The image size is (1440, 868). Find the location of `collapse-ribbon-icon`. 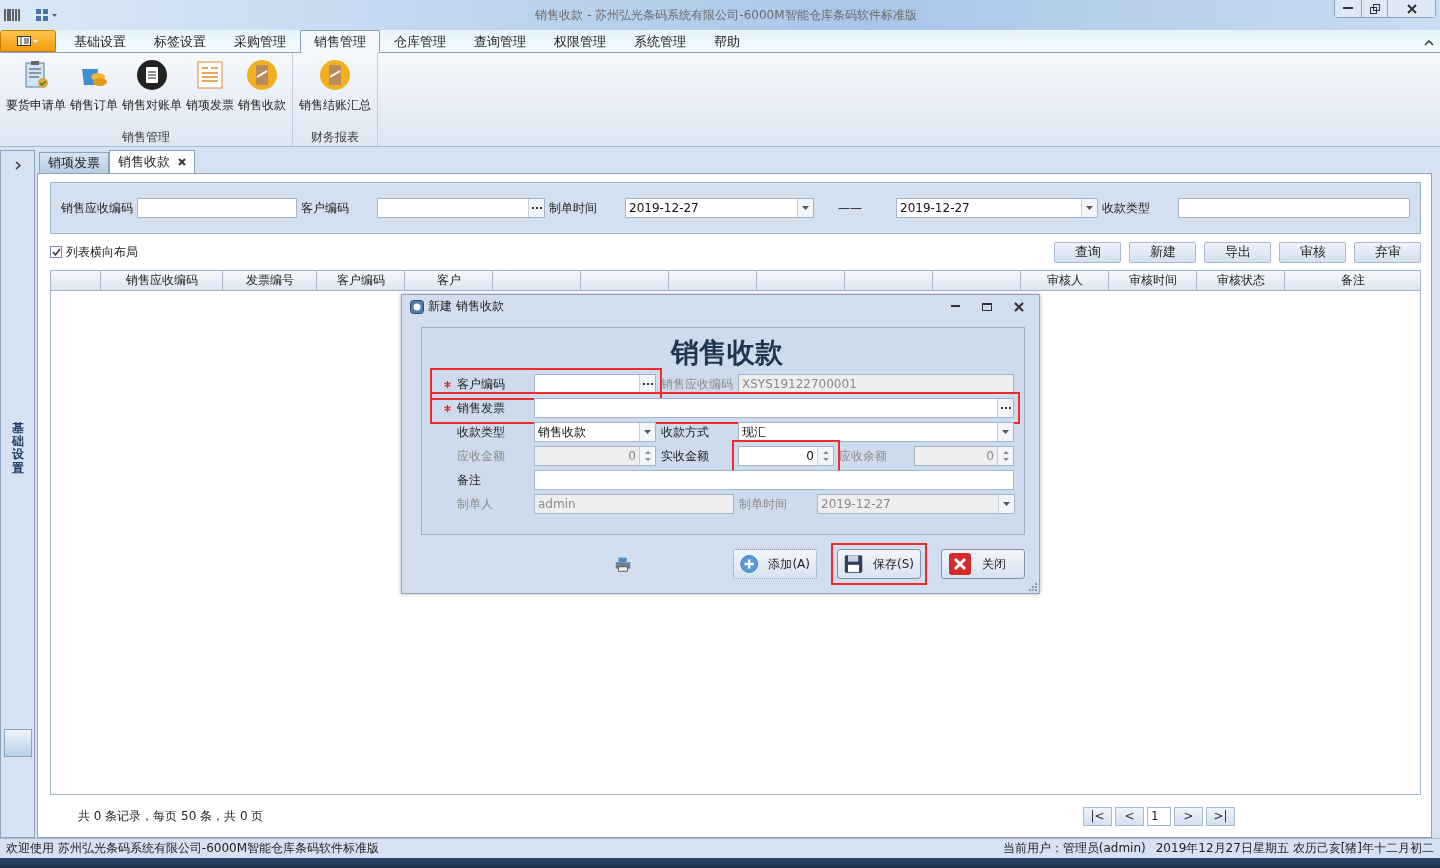

collapse-ribbon-icon is located at coordinates (1429, 43).